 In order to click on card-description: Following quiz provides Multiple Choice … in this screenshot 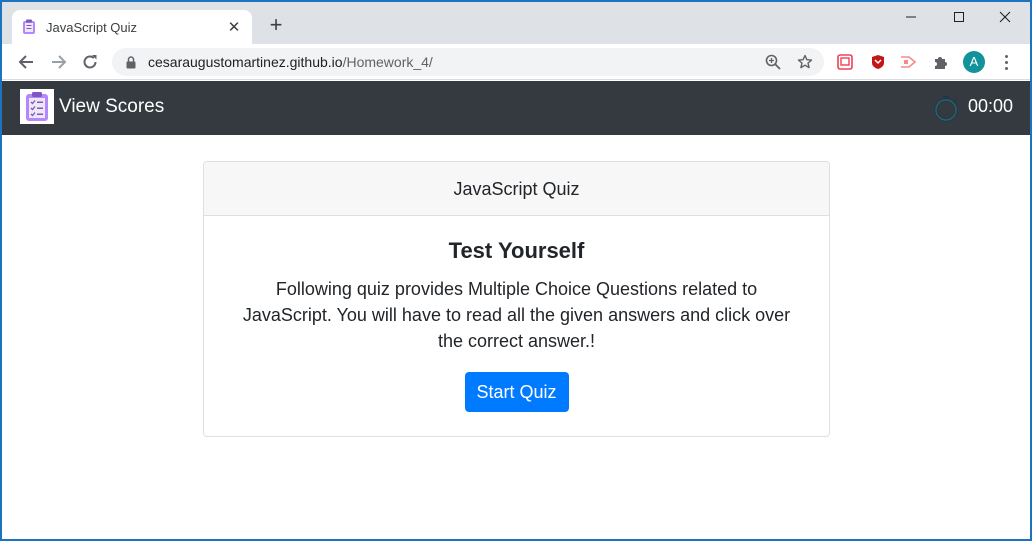, I will do `click(516, 315)`.